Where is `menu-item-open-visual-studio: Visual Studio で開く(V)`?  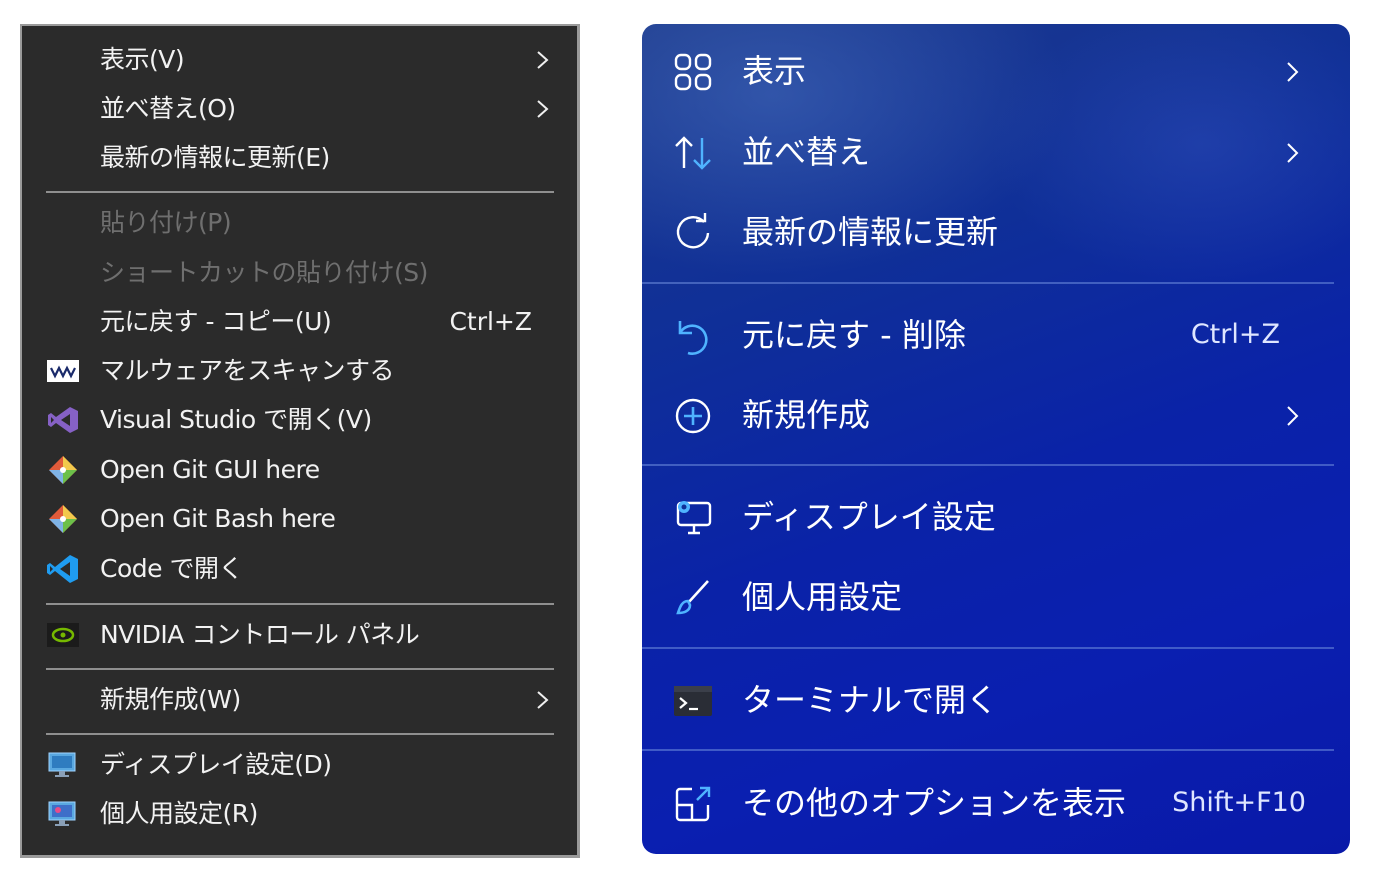 menu-item-open-visual-studio: Visual Studio で開く(V) is located at coordinates (300, 420).